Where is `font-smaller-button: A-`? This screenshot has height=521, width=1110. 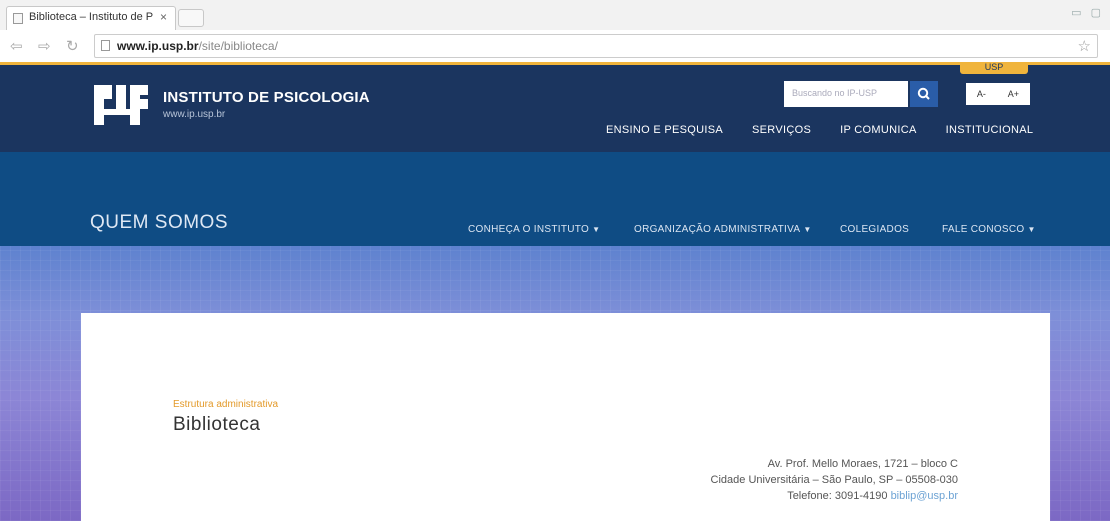 font-smaller-button: A- is located at coordinates (981, 94).